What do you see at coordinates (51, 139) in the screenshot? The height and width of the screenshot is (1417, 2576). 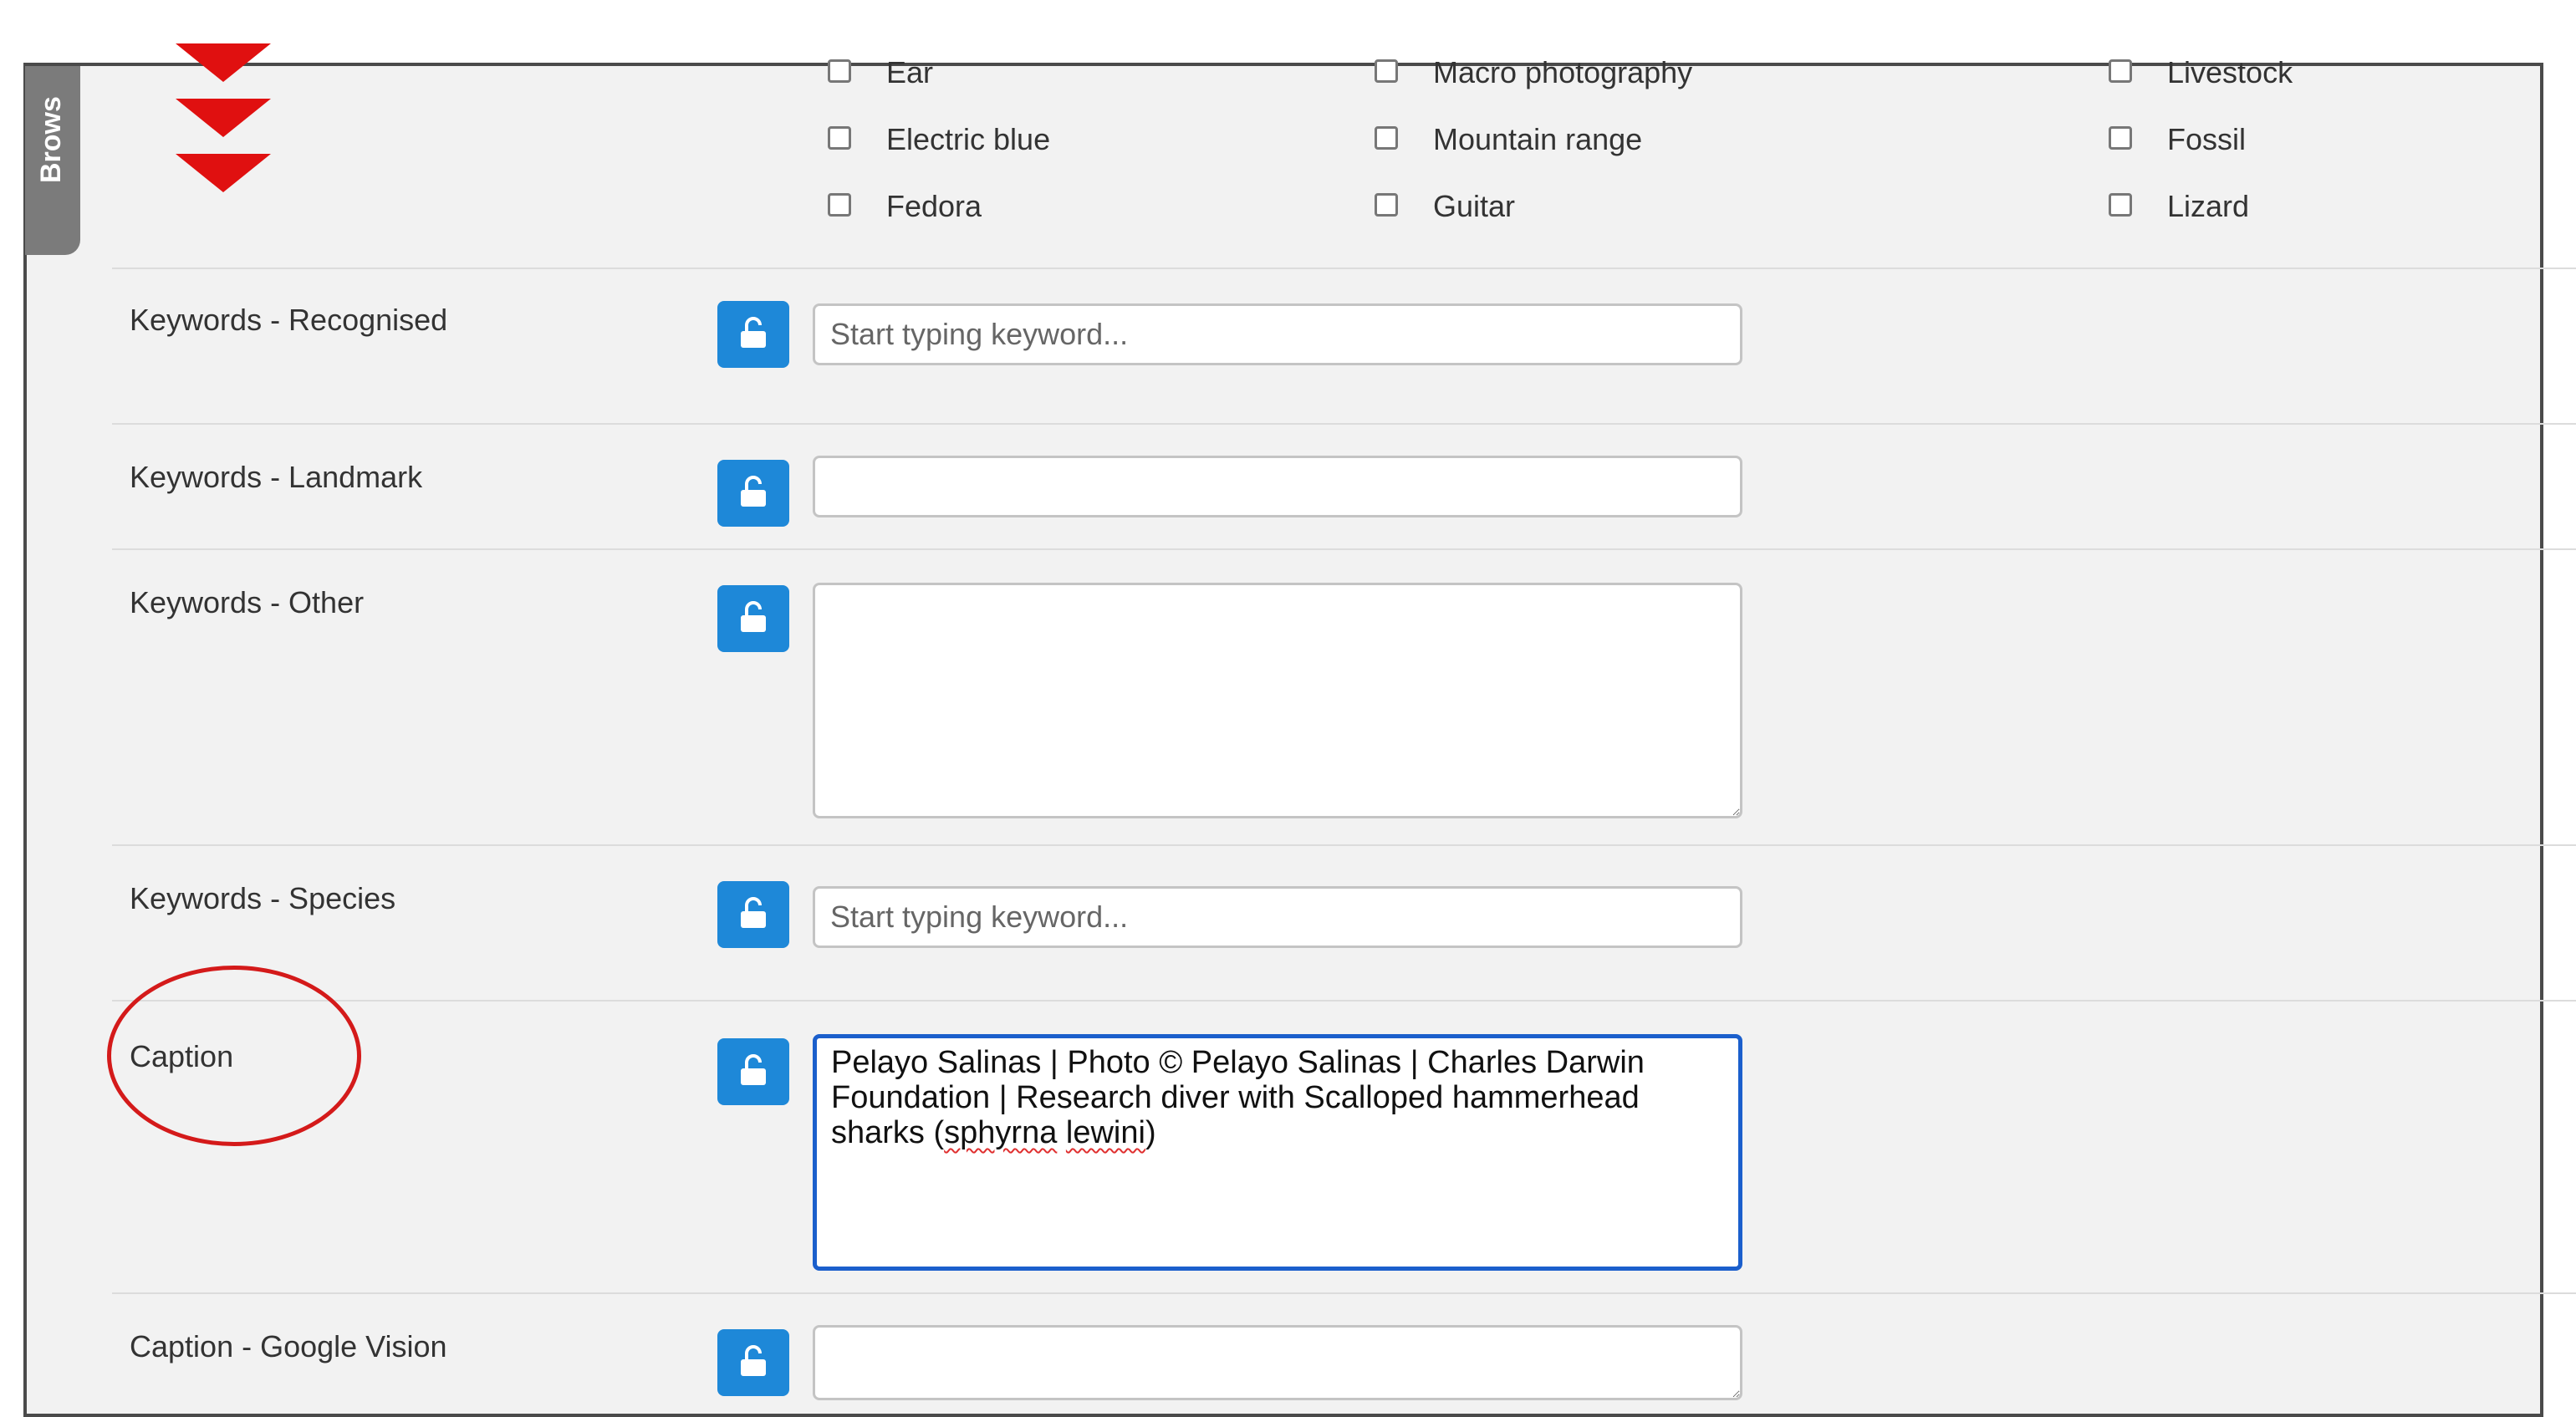 I see `browse-tab-label: Brows` at bounding box center [51, 139].